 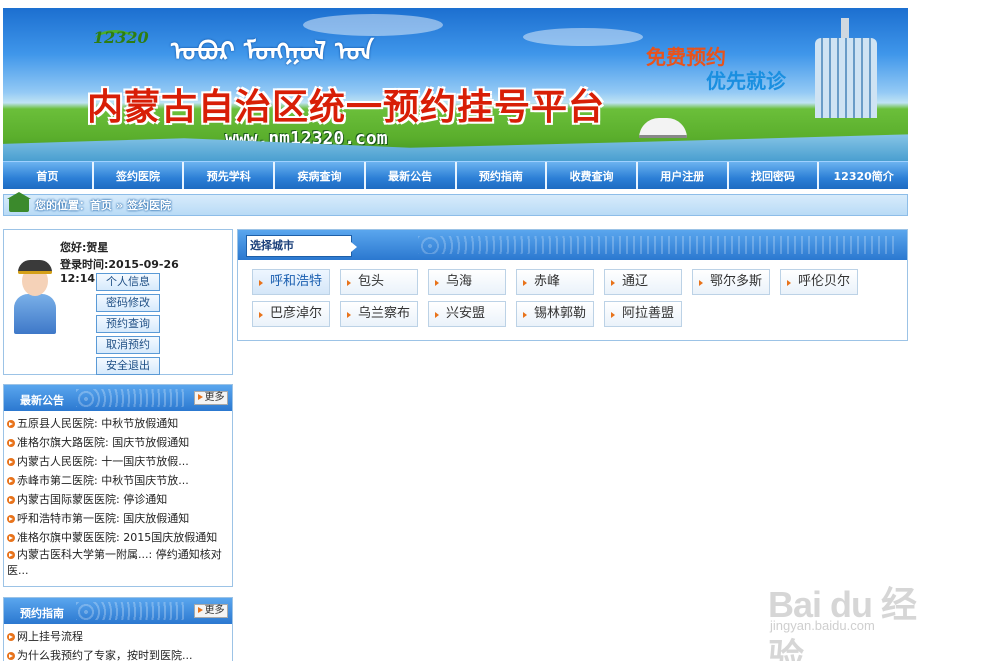 What do you see at coordinates (118, 423) in the screenshot?
I see `list-item: 五原县人民医院: 中秋节放假通知` at bounding box center [118, 423].